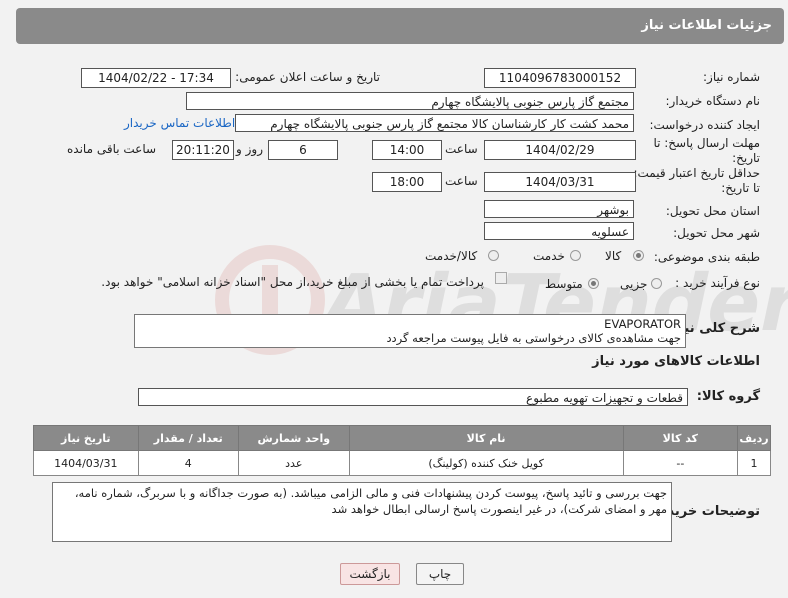 This screenshot has height=598, width=788. I want to click on goods-group-field: قطعات و تجهیزات تهویه مطبوع, so click(413, 397).